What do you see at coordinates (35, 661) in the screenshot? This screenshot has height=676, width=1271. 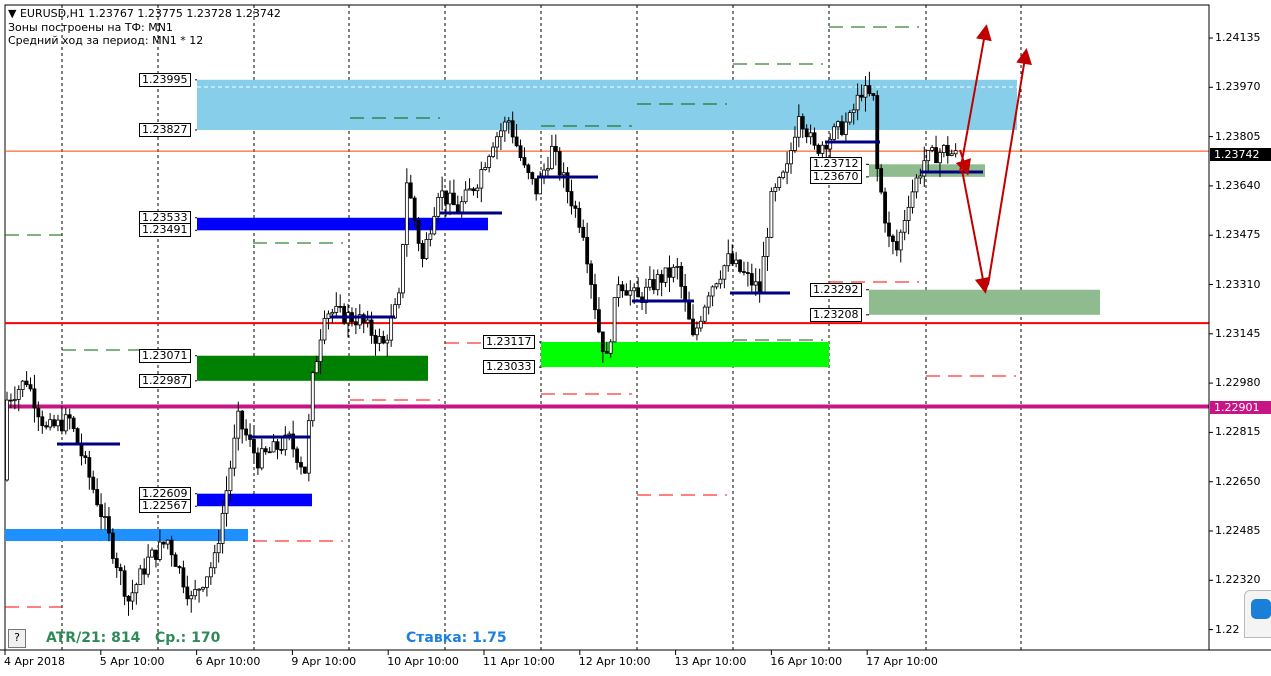 I see `time-tick-label: 4 Apr 2018` at bounding box center [35, 661].